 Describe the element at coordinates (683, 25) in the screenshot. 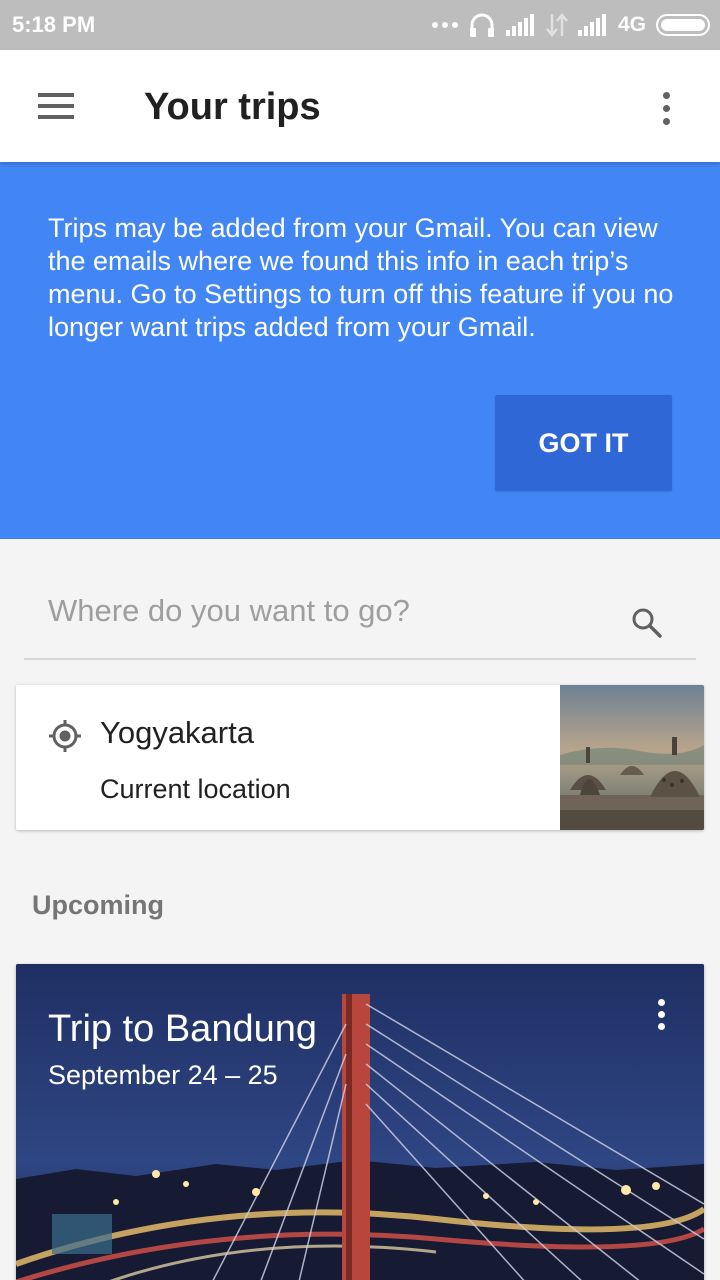

I see `battery-icon` at that location.